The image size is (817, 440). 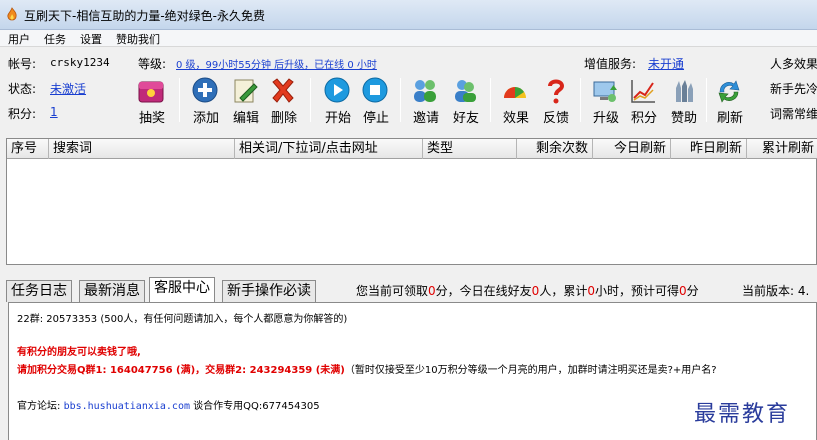 I want to click on col-today: 今日刷新, so click(x=632, y=149).